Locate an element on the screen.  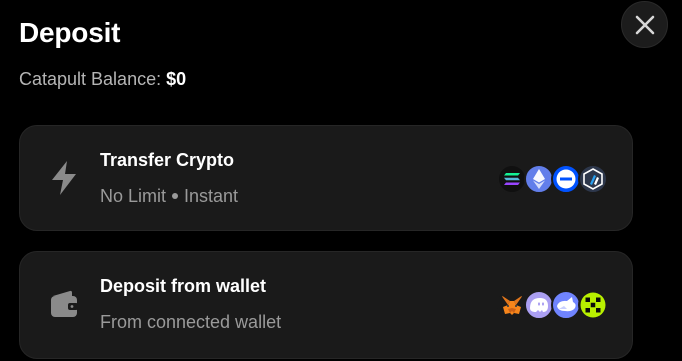
subtitle-speed: Instant is located at coordinates (211, 196).